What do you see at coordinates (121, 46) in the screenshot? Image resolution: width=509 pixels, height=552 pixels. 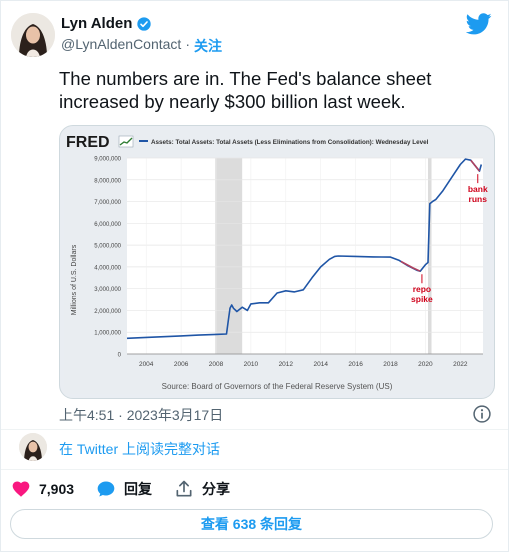 I see `author-handle: @LynAldenContact` at bounding box center [121, 46].